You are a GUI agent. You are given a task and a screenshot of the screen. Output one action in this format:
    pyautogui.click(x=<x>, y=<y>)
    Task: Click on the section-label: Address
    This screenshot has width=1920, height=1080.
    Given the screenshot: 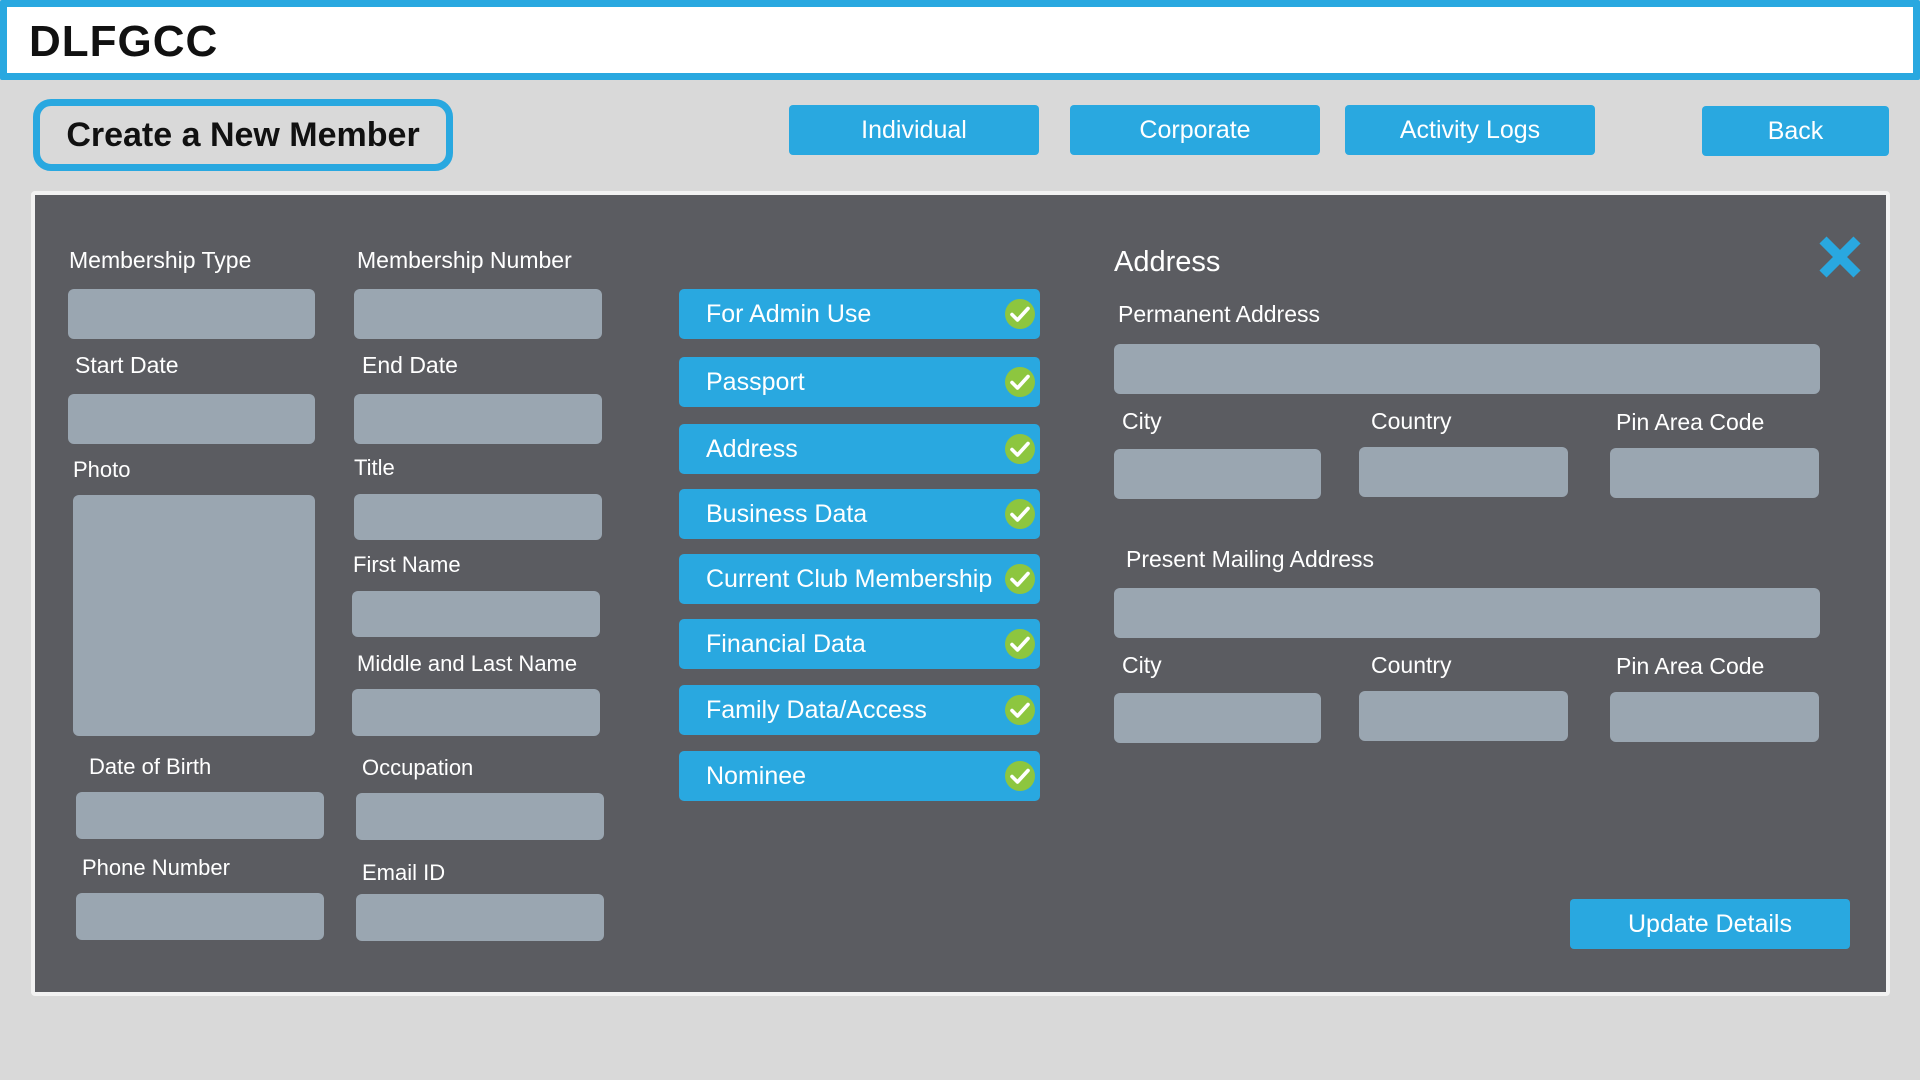 What is the action you would take?
    pyautogui.click(x=752, y=448)
    